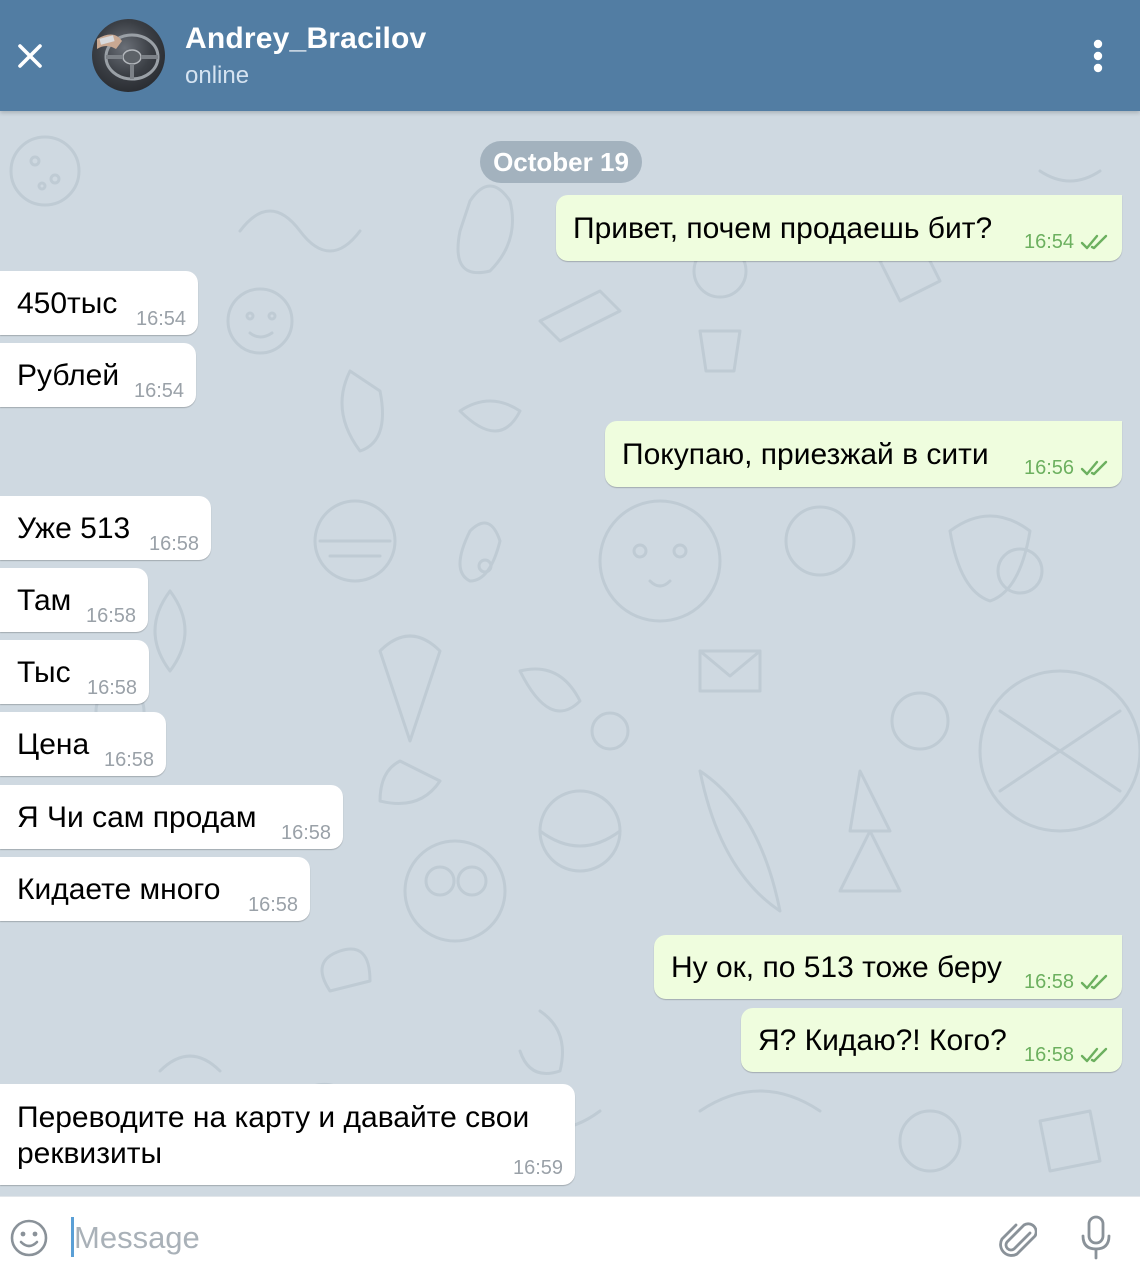  I want to click on message-text: 450тыс, so click(67, 303).